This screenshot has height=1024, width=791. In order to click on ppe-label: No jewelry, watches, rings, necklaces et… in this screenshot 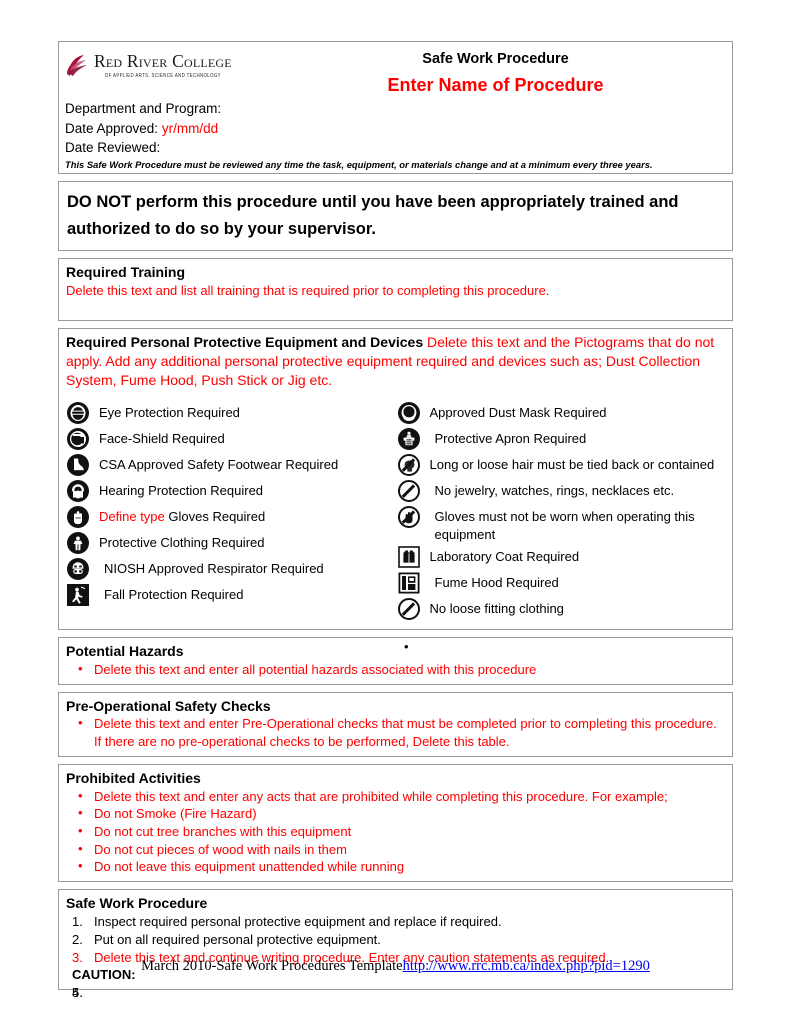, I will do `click(554, 490)`.